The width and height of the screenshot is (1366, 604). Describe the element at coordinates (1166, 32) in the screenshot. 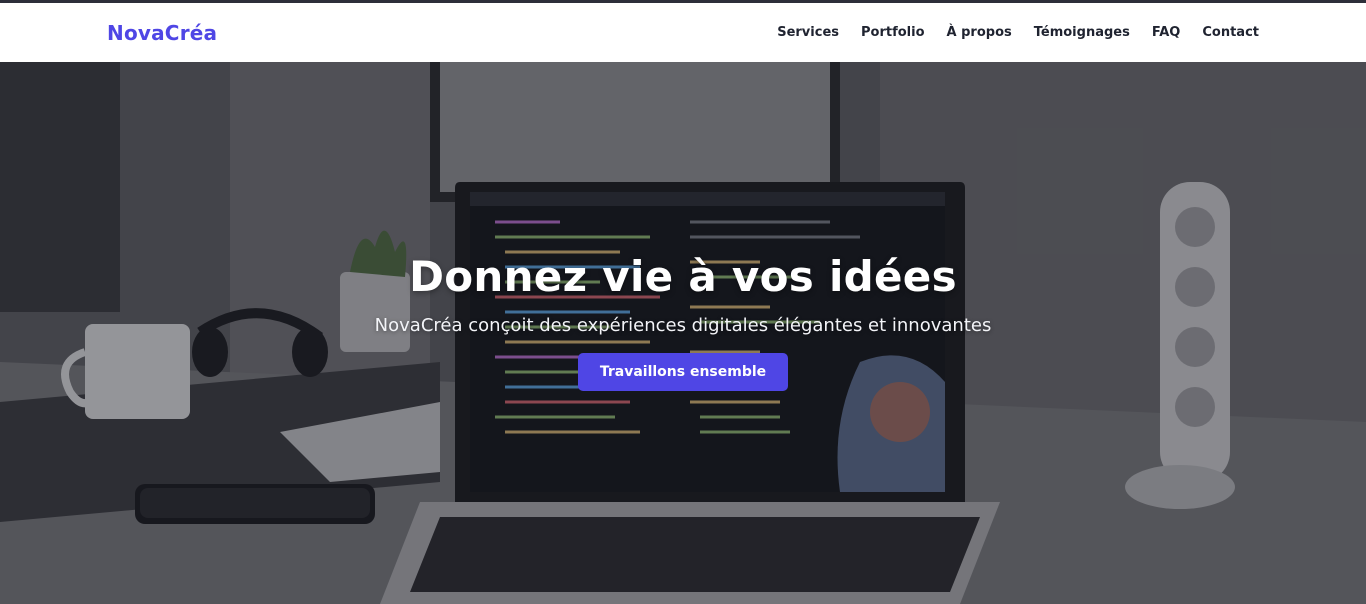

I see `nav-link-faq: FAQ` at that location.